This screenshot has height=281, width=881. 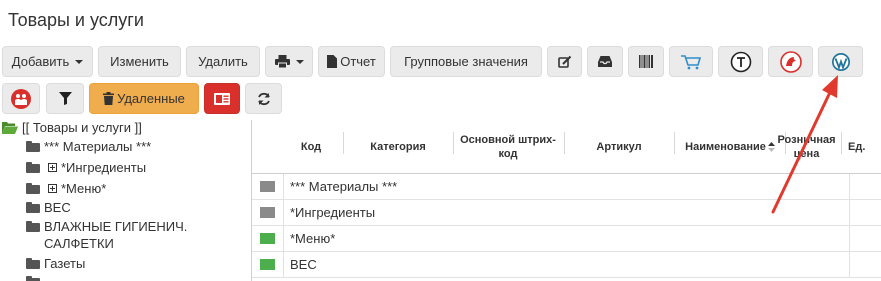 What do you see at coordinates (82, 127) in the screenshot?
I see `tree-root-label: [[ Товары и услуги ]]` at bounding box center [82, 127].